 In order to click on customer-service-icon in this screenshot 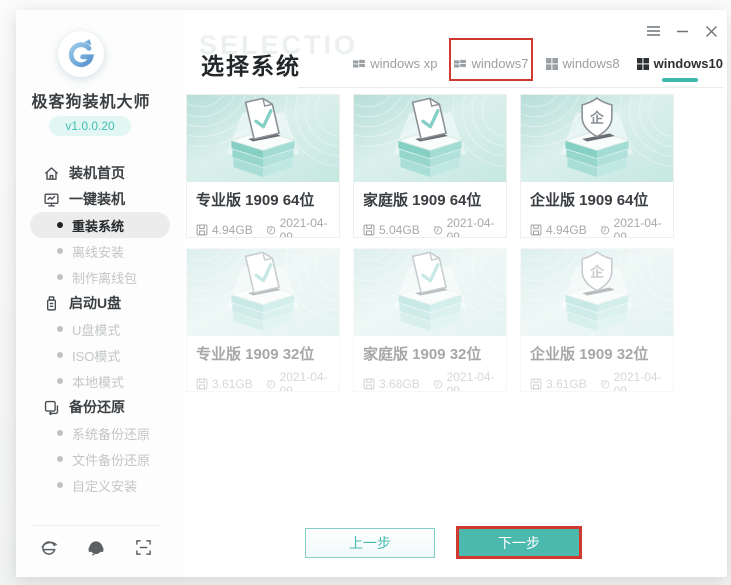, I will do `click(96, 548)`.